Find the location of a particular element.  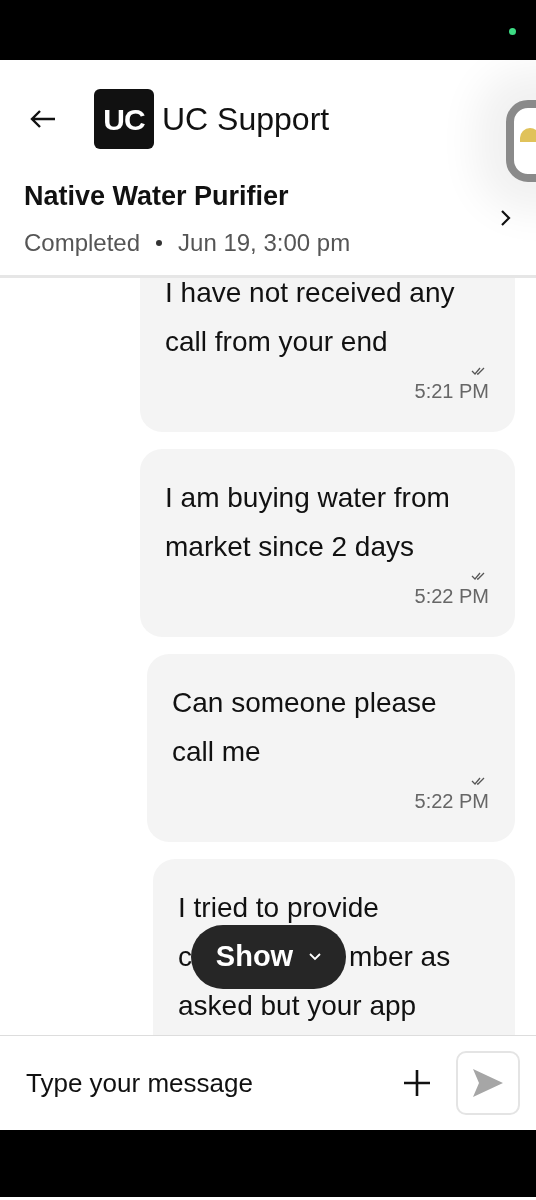

message-text: I am buying water from market since 2 days is located at coordinates (308, 522).